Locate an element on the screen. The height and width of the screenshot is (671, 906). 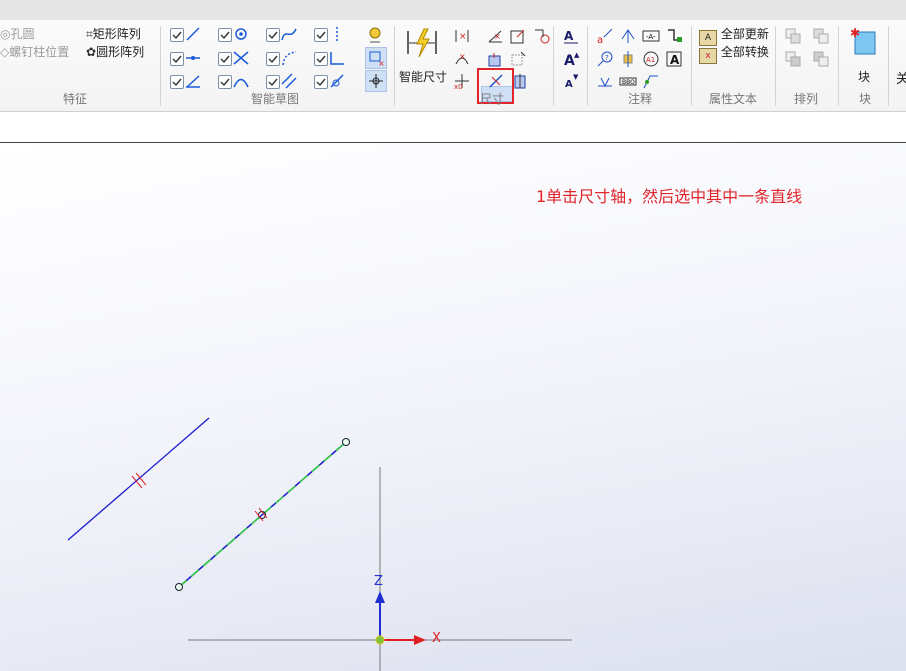
svg-text: BBO is located at coordinates (628, 82).